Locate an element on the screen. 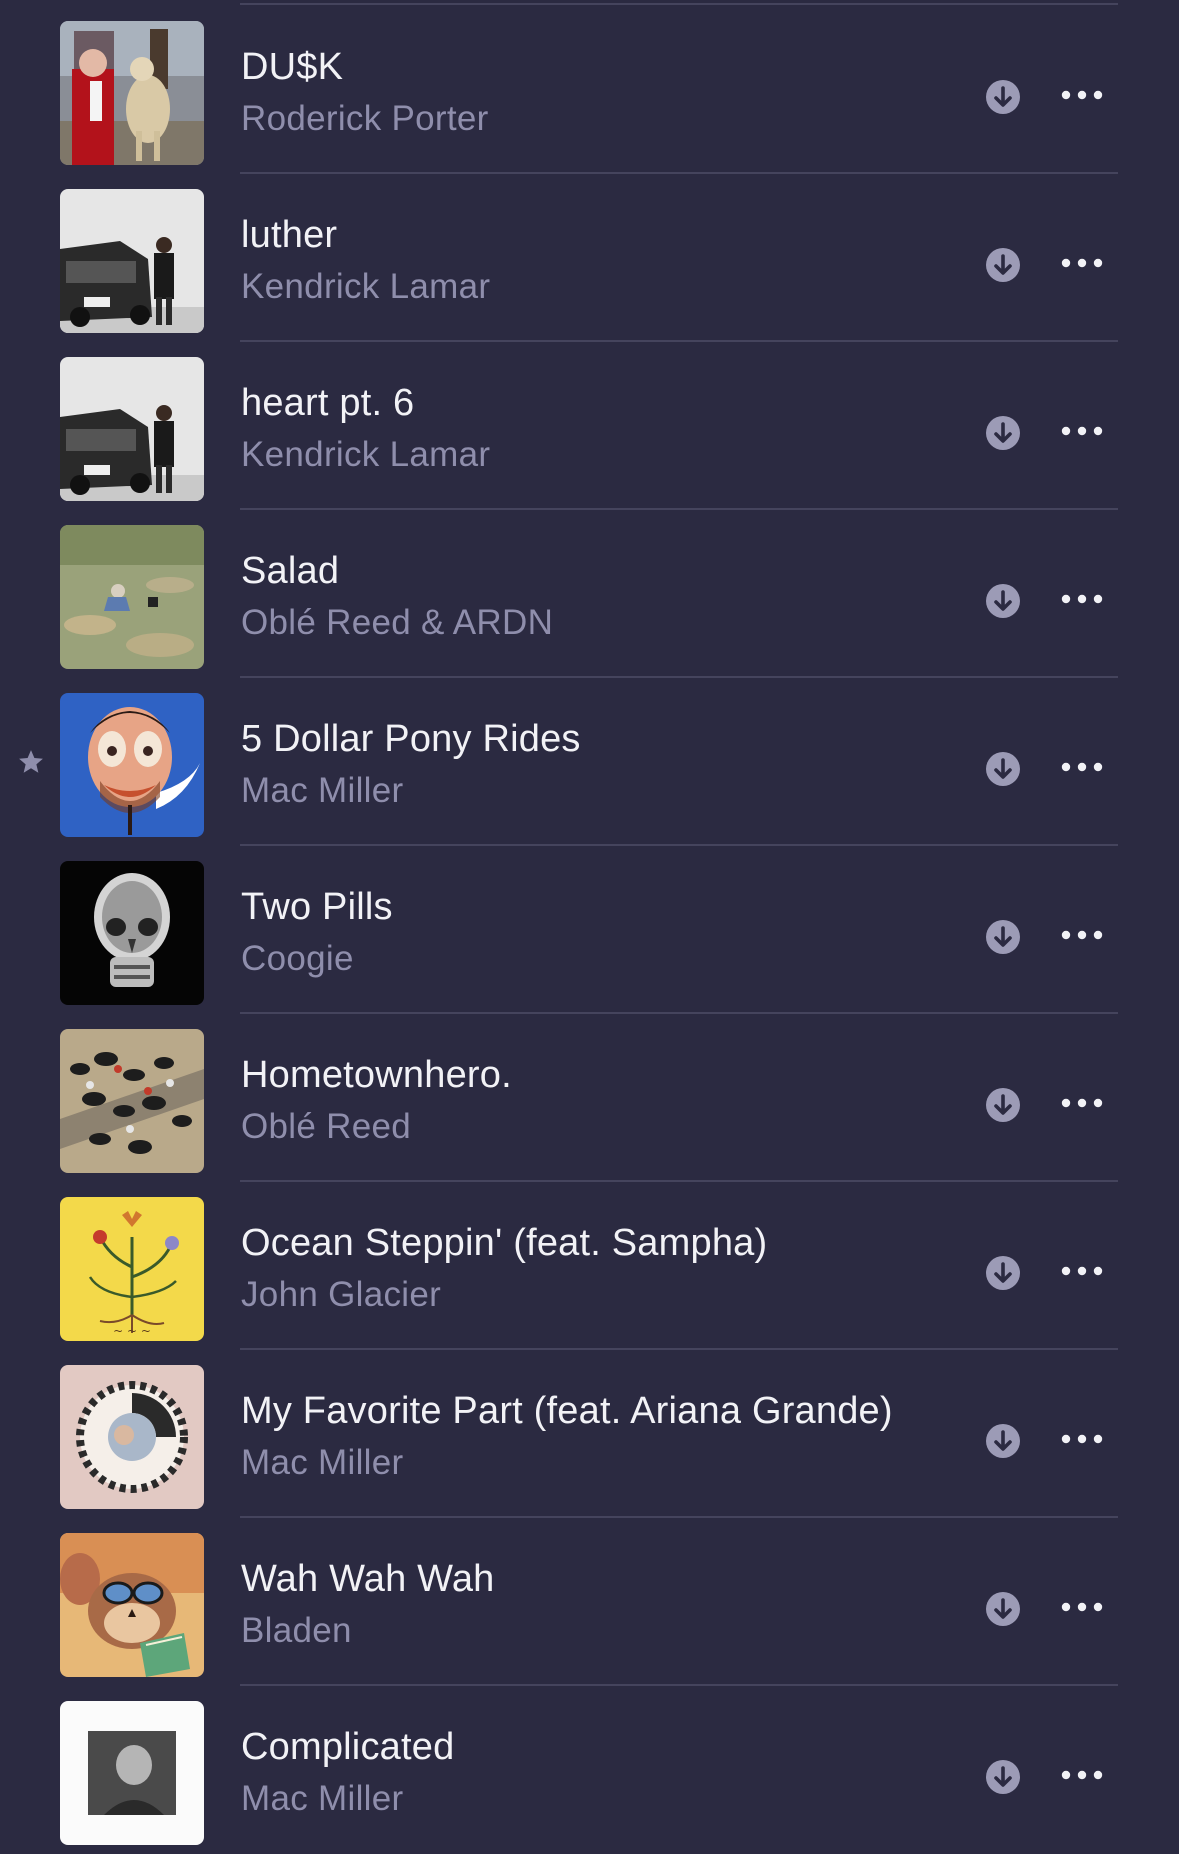 The width and height of the screenshot is (1179, 1854). track-row: DU$K Roderick Porter is located at coordinates (589, 90).